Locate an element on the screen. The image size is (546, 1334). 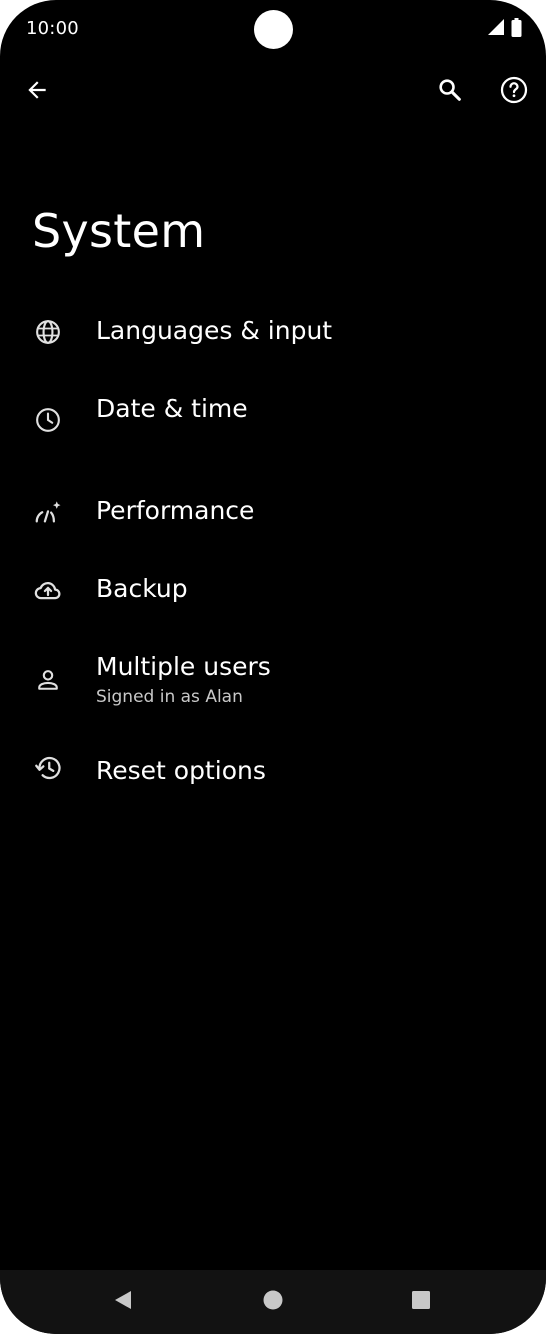
settings-item-languages: Languages & input is located at coordinates (273, 333).